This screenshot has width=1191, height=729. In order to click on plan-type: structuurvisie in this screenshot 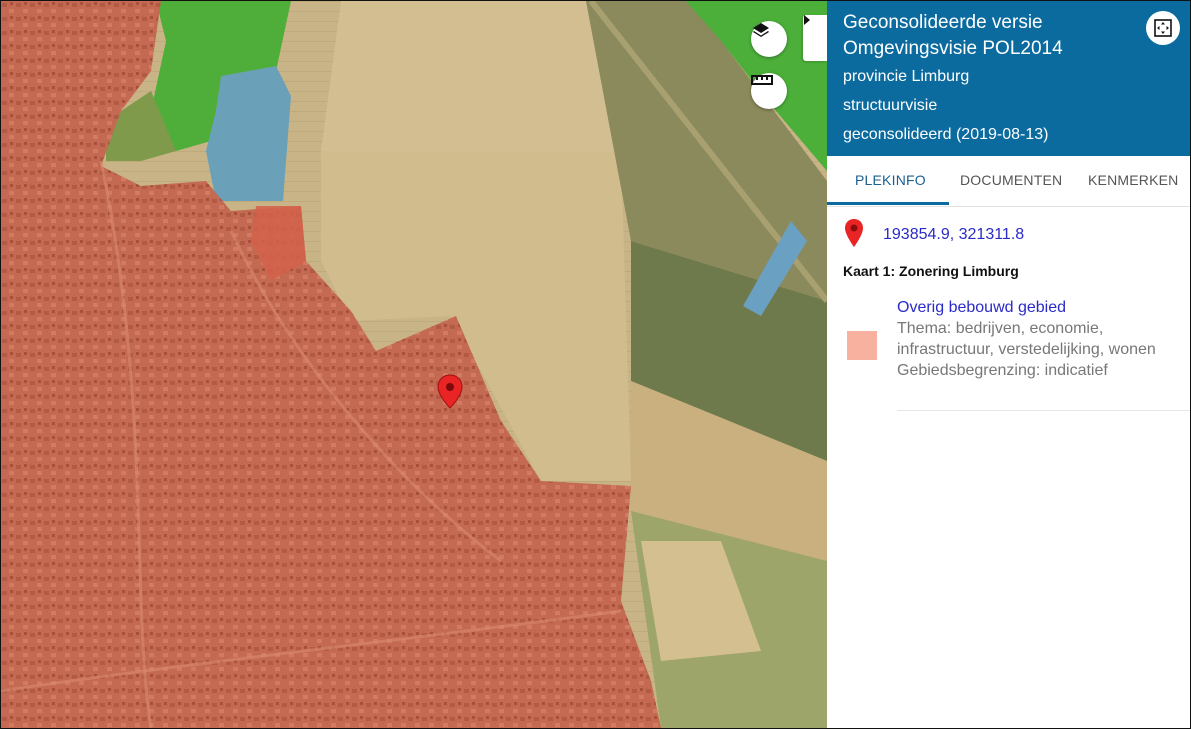, I will do `click(890, 105)`.